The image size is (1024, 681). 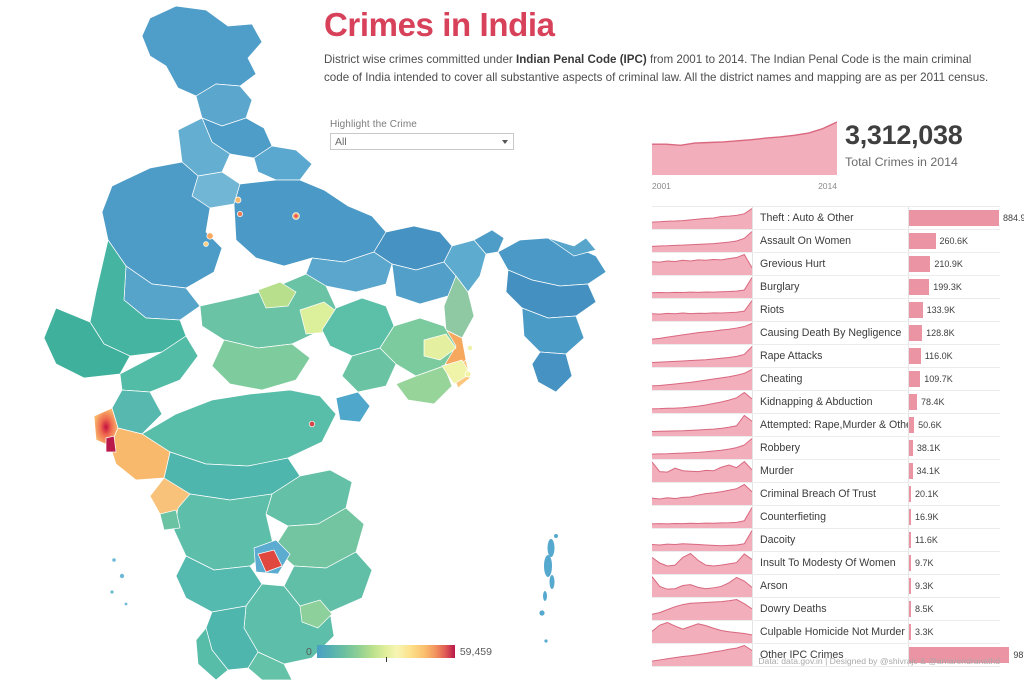 I want to click on crime-name: Kidnapping & Abduction, so click(x=831, y=402).